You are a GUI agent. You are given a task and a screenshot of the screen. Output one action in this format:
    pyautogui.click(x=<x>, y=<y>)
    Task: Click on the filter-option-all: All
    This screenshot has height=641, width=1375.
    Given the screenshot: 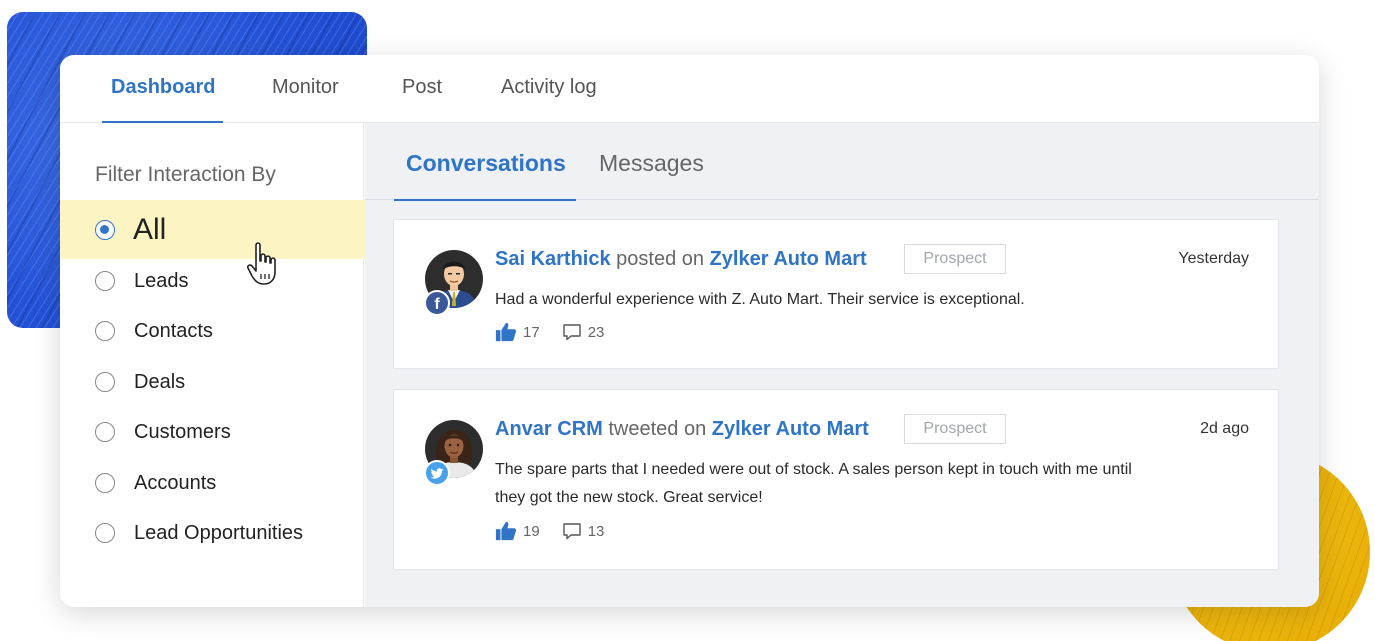 What is the action you would take?
    pyautogui.click(x=214, y=229)
    